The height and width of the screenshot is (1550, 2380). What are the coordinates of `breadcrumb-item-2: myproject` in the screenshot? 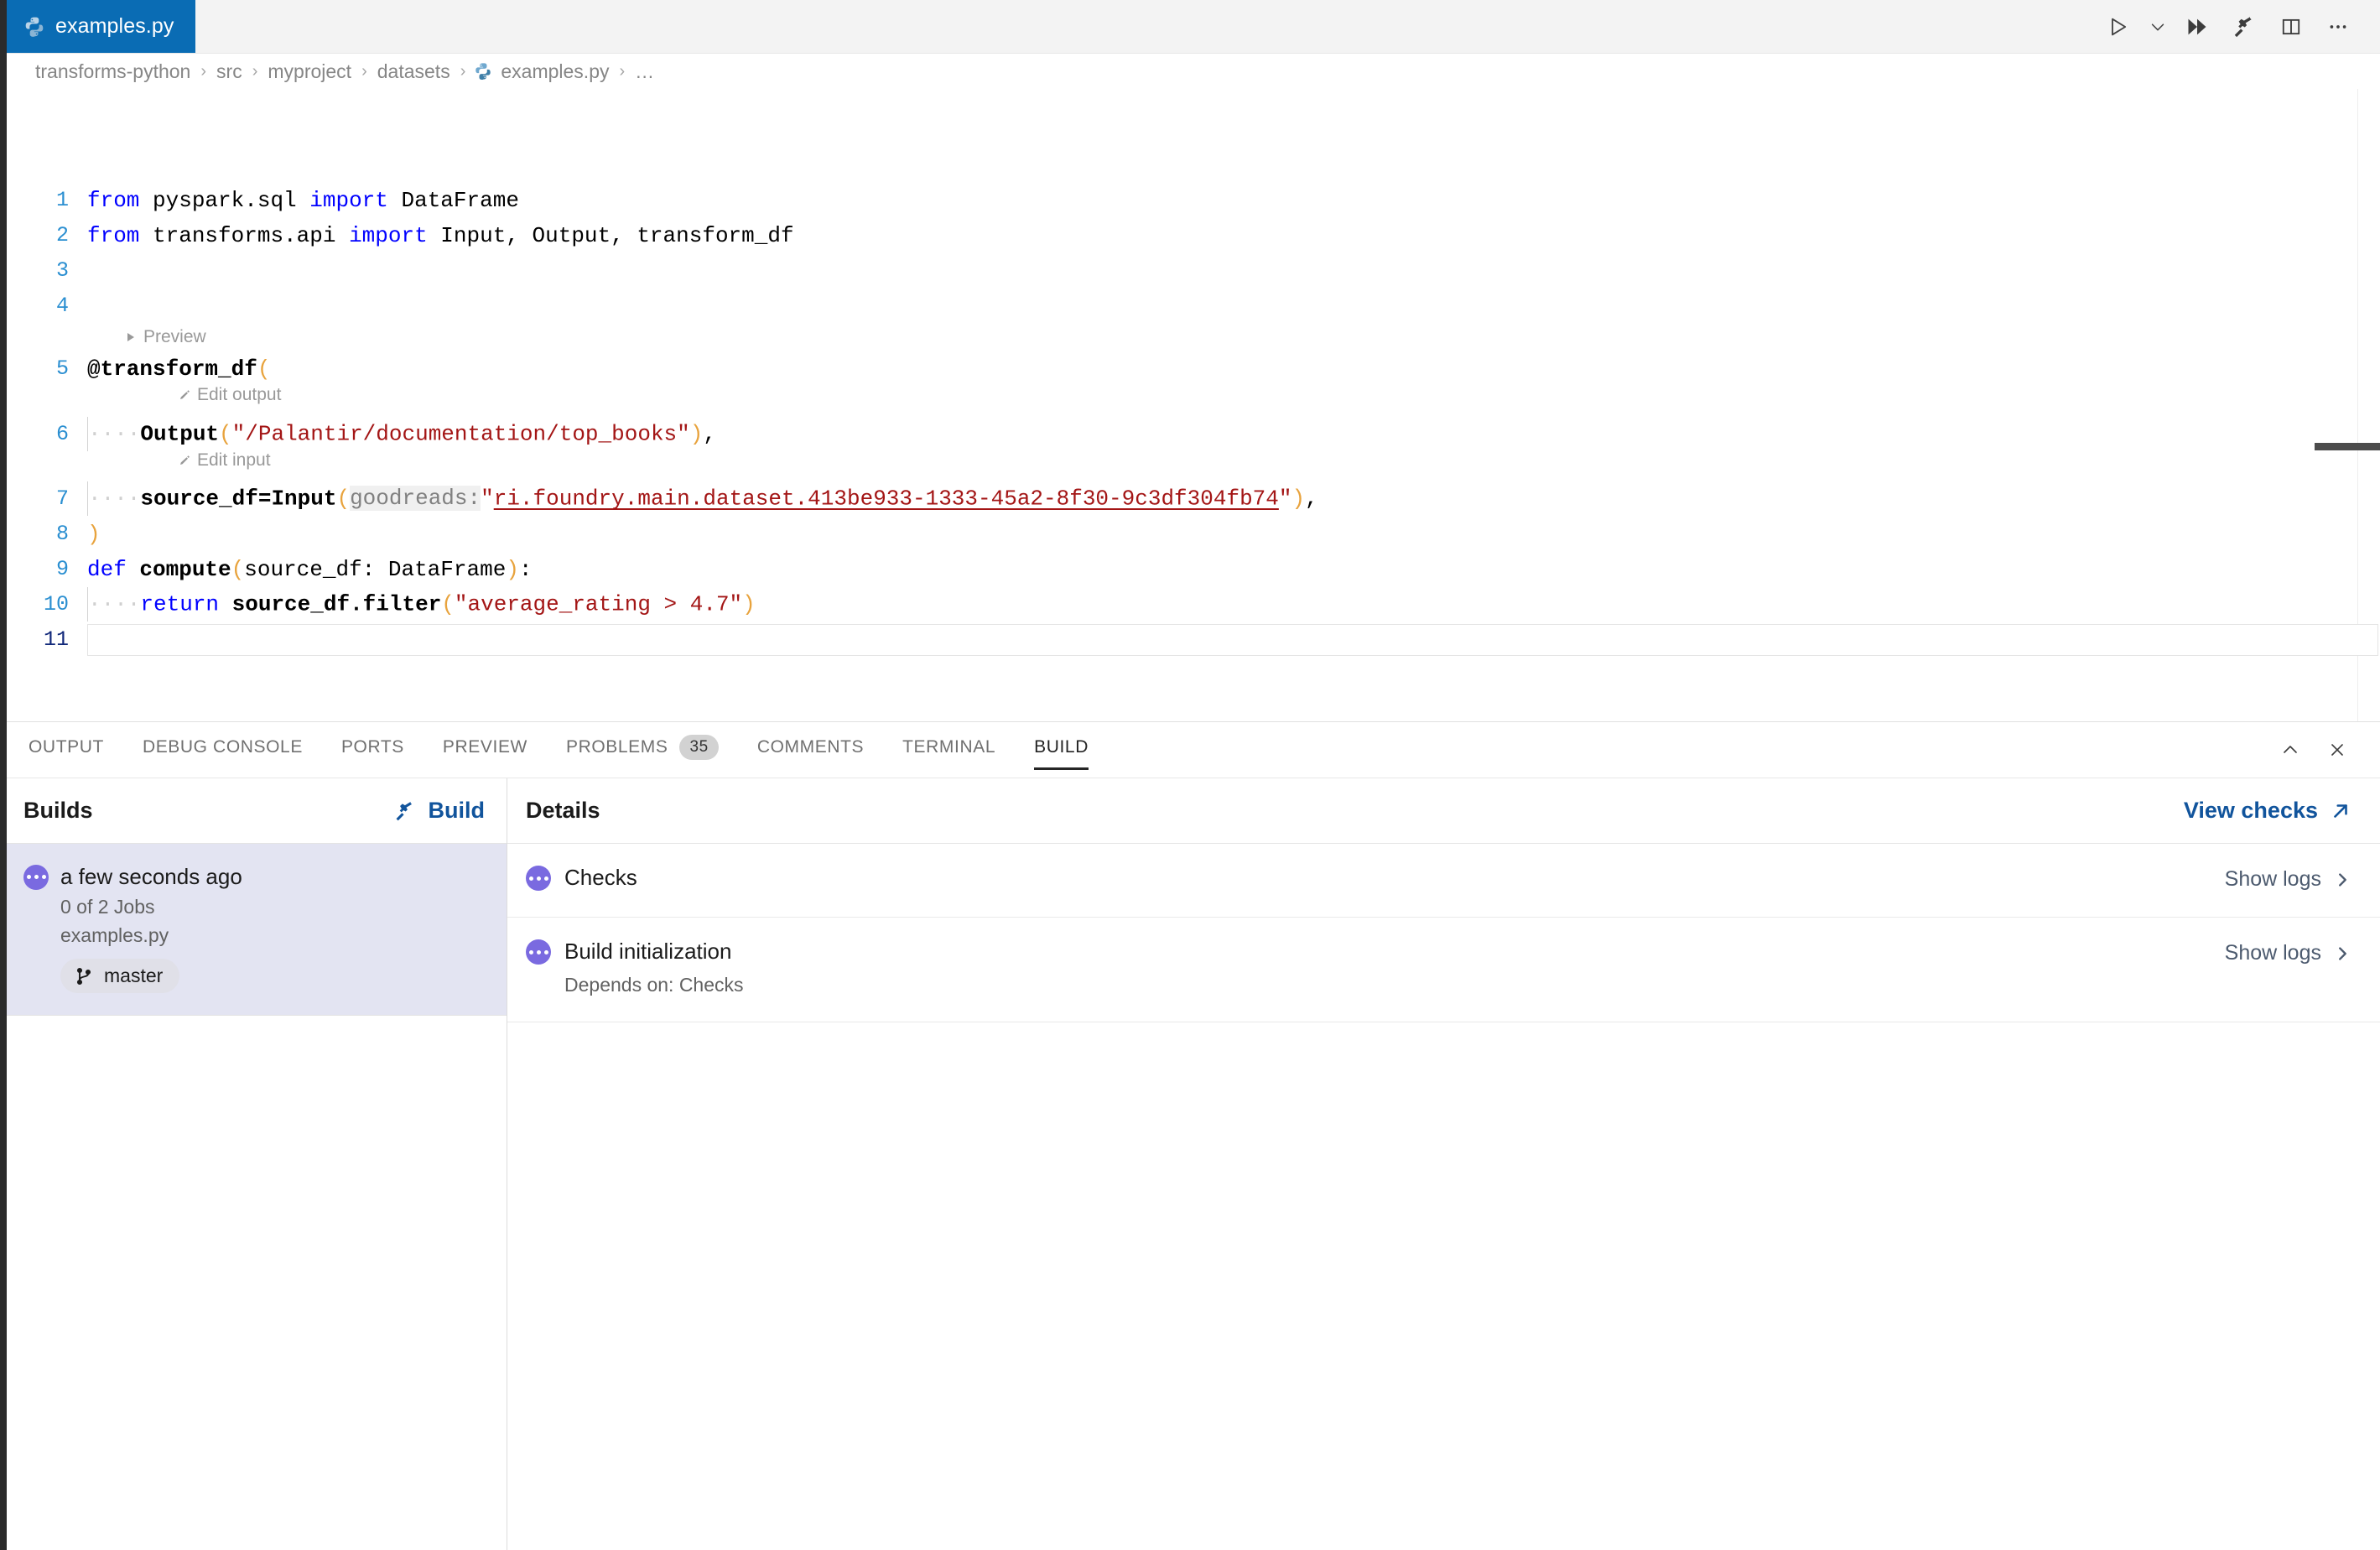 It's located at (309, 71).